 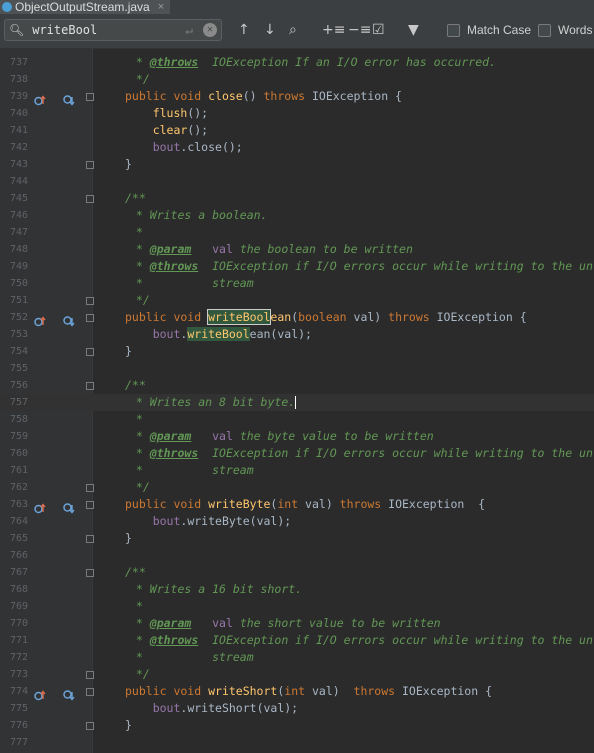 What do you see at coordinates (297, 538) in the screenshot?
I see `code-line: 765}` at bounding box center [297, 538].